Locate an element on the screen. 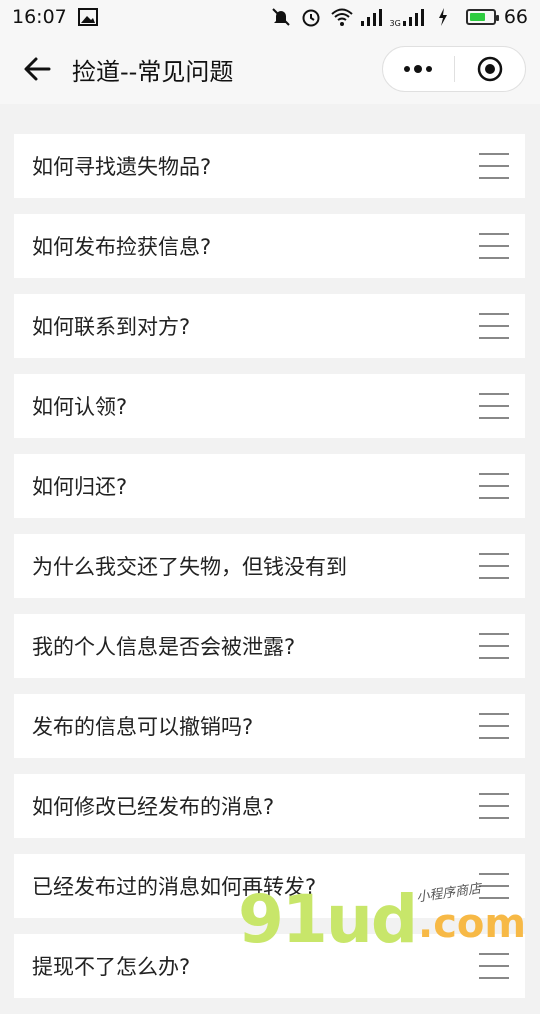 This screenshot has height=1014, width=540. signal-3g-icon: 3G is located at coordinates (409, 17).